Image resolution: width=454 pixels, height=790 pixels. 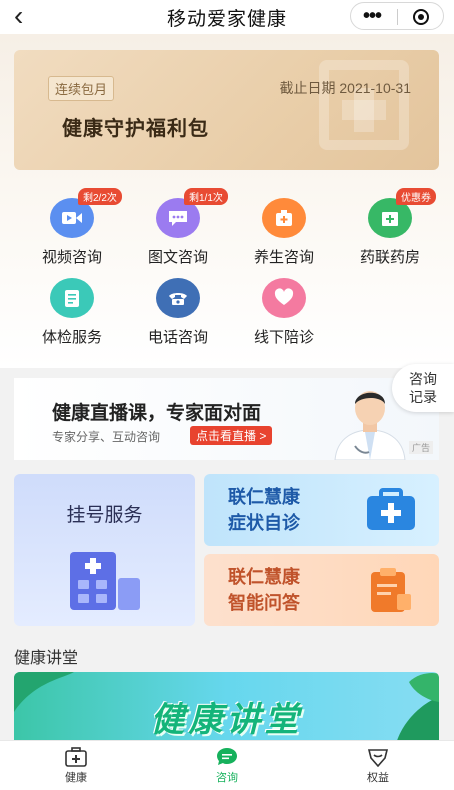 What do you see at coordinates (104, 515) in the screenshot?
I see `registration-title: 挂号服务` at bounding box center [104, 515].